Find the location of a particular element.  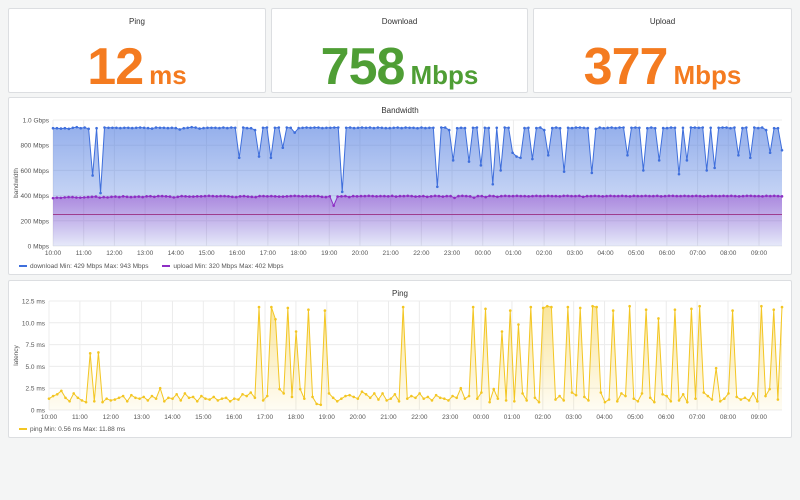

upload-stat-panel: Upload 377 Mbps is located at coordinates (662, 52).